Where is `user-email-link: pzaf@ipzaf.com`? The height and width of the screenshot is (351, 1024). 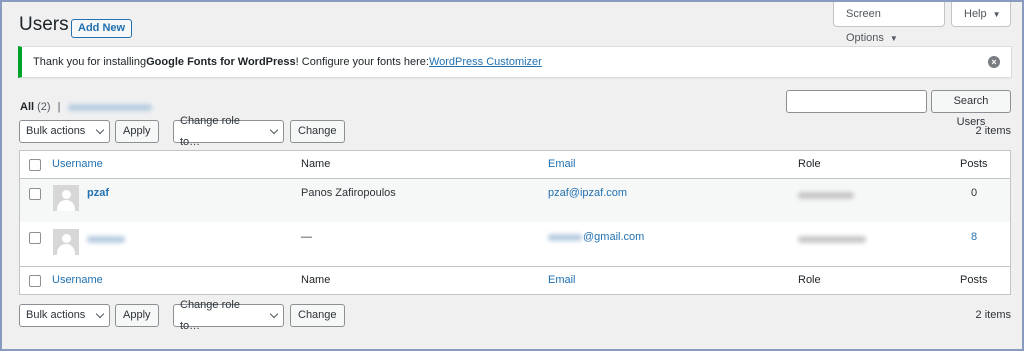 user-email-link: pzaf@ipzaf.com is located at coordinates (587, 193).